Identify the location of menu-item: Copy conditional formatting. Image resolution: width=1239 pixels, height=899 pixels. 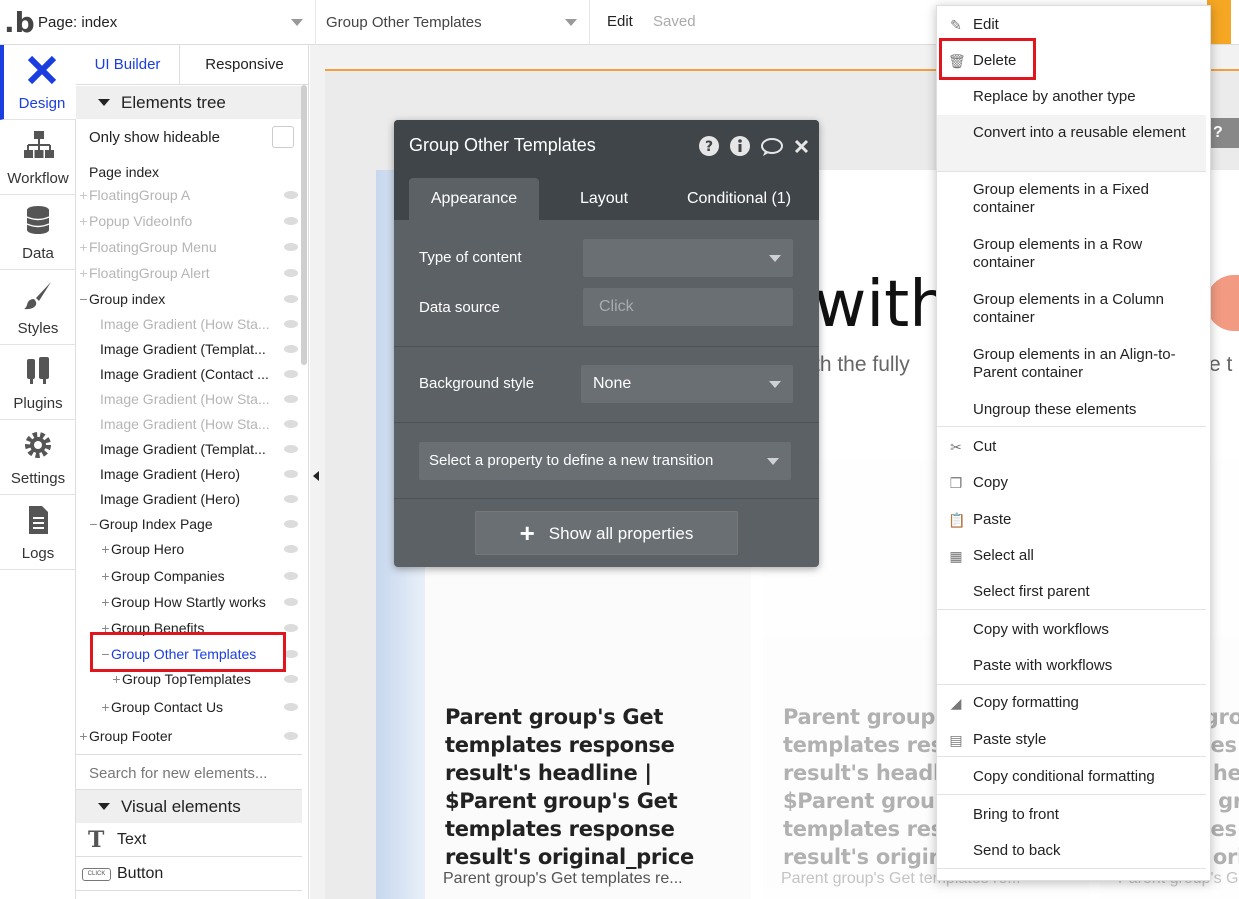
(1071, 777).